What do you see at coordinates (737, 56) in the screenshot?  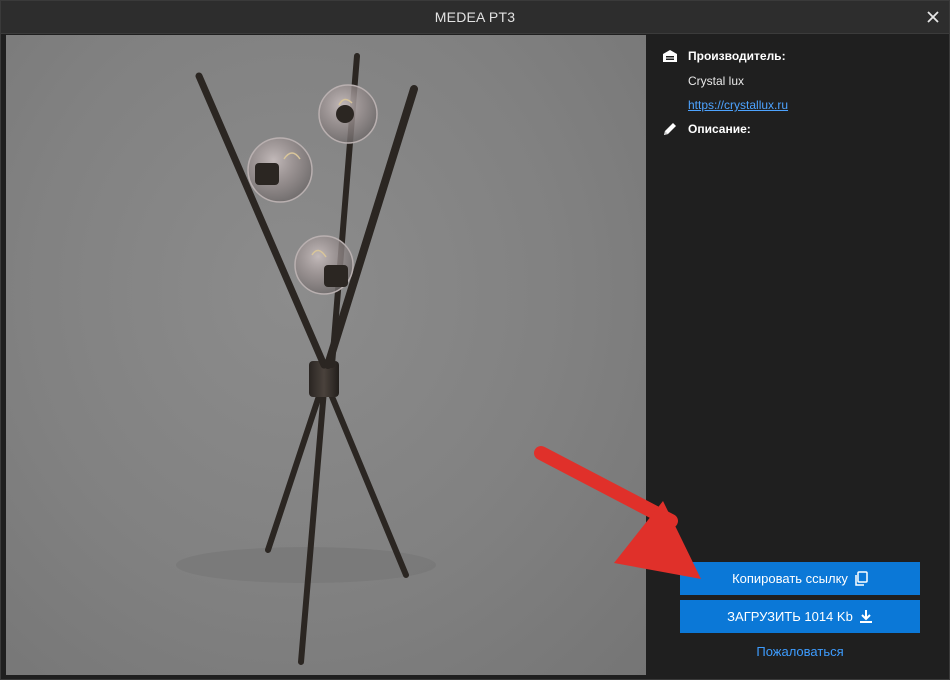 I see `manufacturer-label: Производитель:` at bounding box center [737, 56].